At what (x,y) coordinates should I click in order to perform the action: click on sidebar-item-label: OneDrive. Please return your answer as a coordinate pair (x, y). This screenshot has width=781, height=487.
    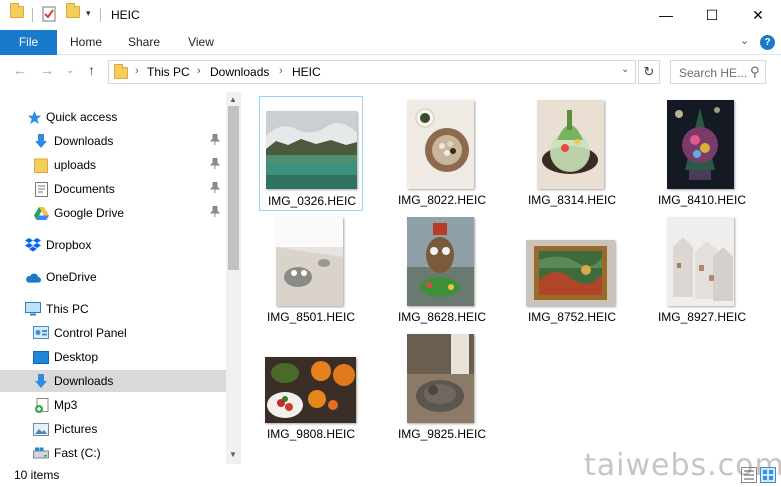
    Looking at the image, I should click on (71, 277).